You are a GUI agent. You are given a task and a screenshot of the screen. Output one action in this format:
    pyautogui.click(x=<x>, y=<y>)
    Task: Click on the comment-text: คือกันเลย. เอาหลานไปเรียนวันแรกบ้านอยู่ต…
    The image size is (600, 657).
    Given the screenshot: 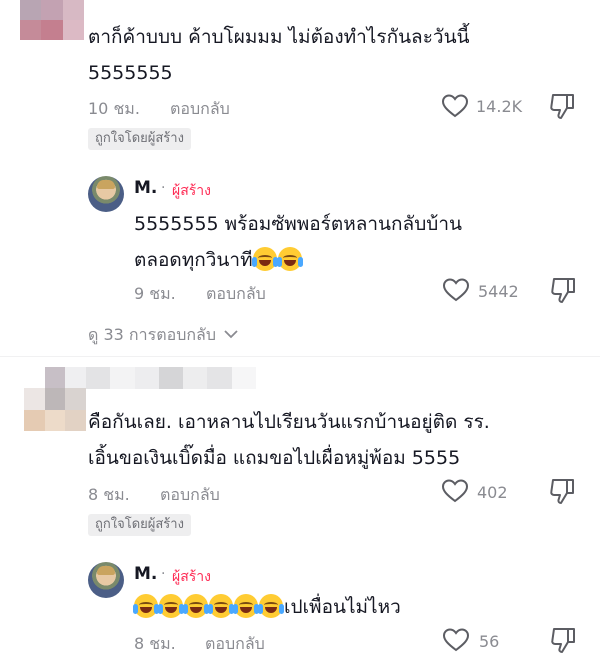 What is the action you would take?
    pyautogui.click(x=289, y=440)
    